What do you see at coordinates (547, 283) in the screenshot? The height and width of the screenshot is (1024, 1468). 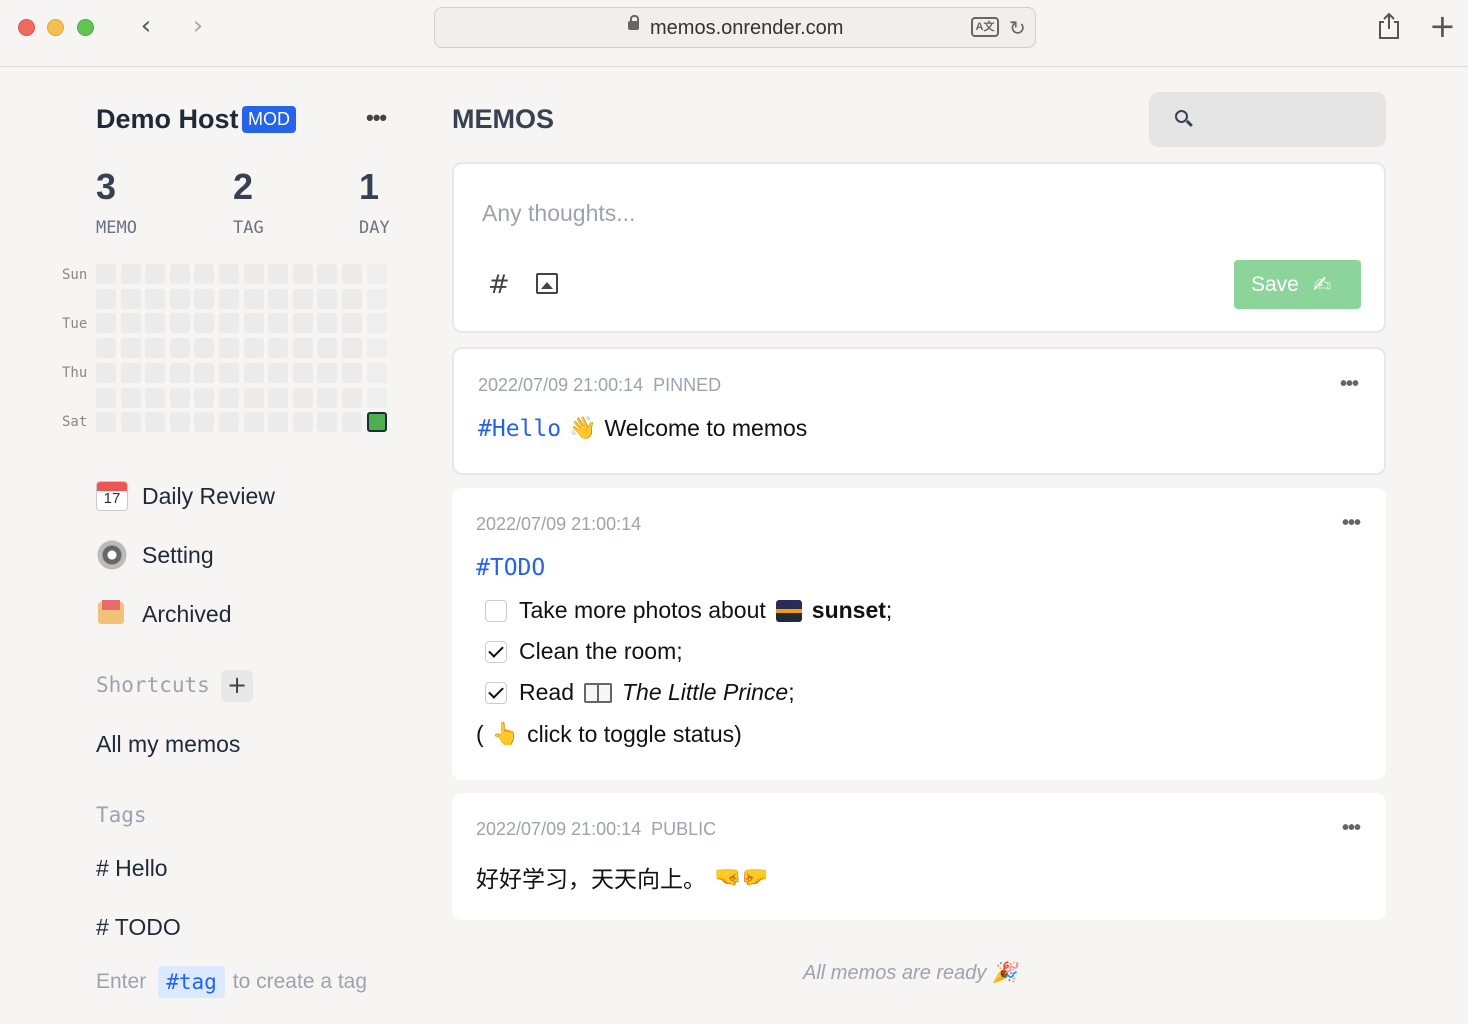 I see `image-icon` at bounding box center [547, 283].